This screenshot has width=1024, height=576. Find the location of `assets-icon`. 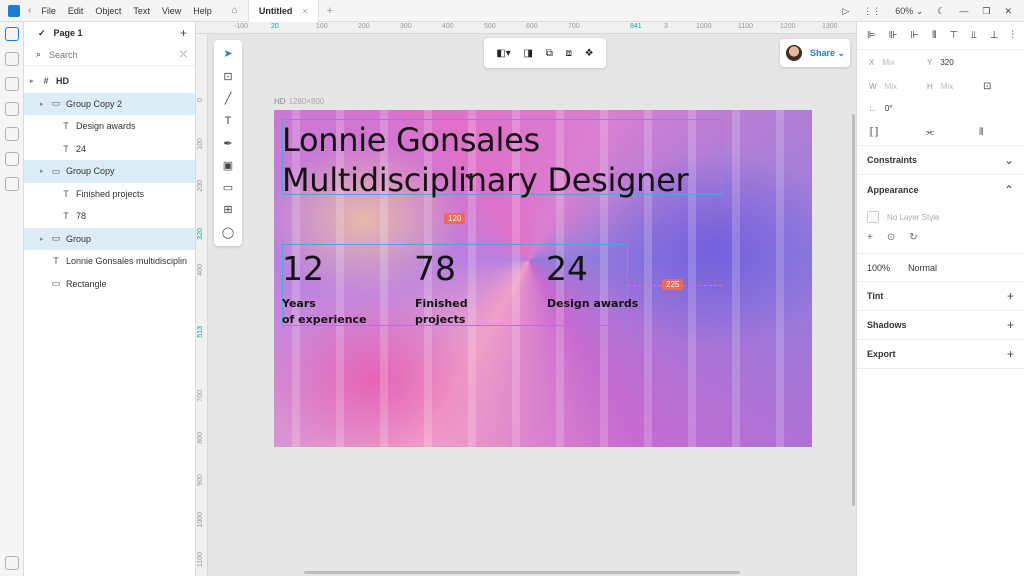

assets-icon is located at coordinates (12, 134).